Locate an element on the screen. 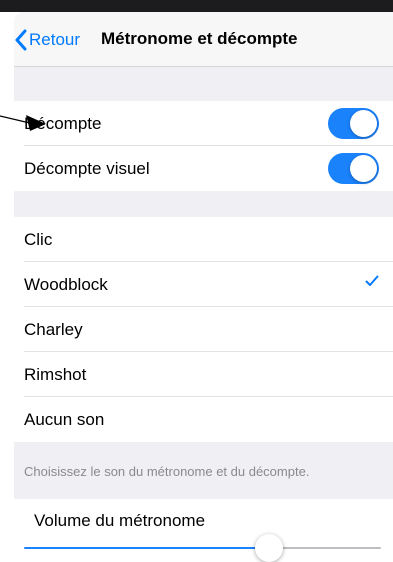 The width and height of the screenshot is (393, 562). volume-slider-thumb is located at coordinates (269, 548).